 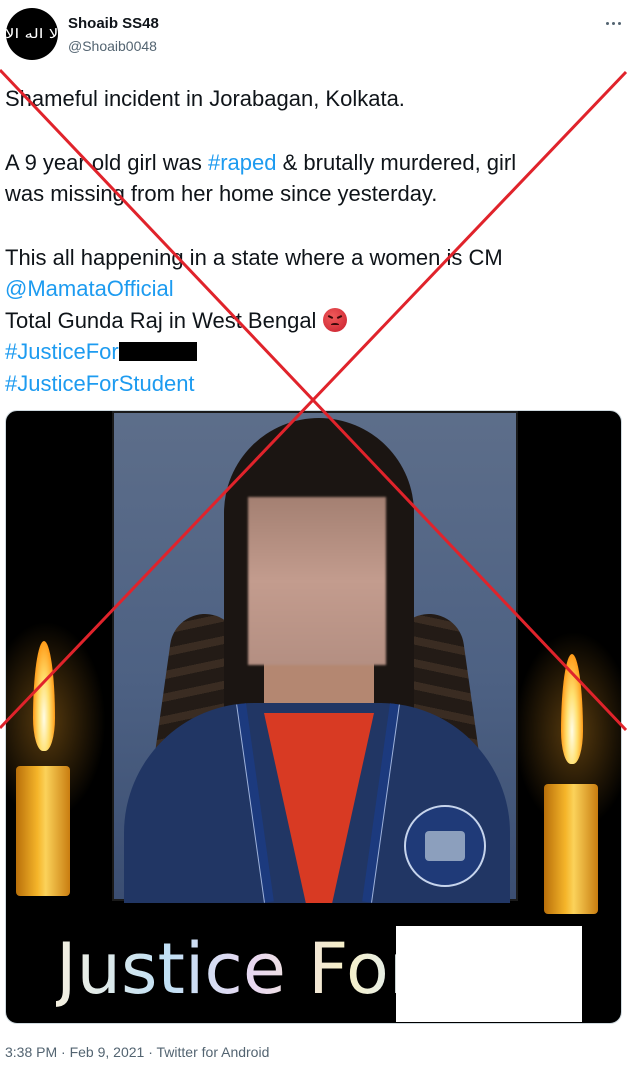 I want to click on author-handle: @Shoaib0048, so click(x=112, y=46).